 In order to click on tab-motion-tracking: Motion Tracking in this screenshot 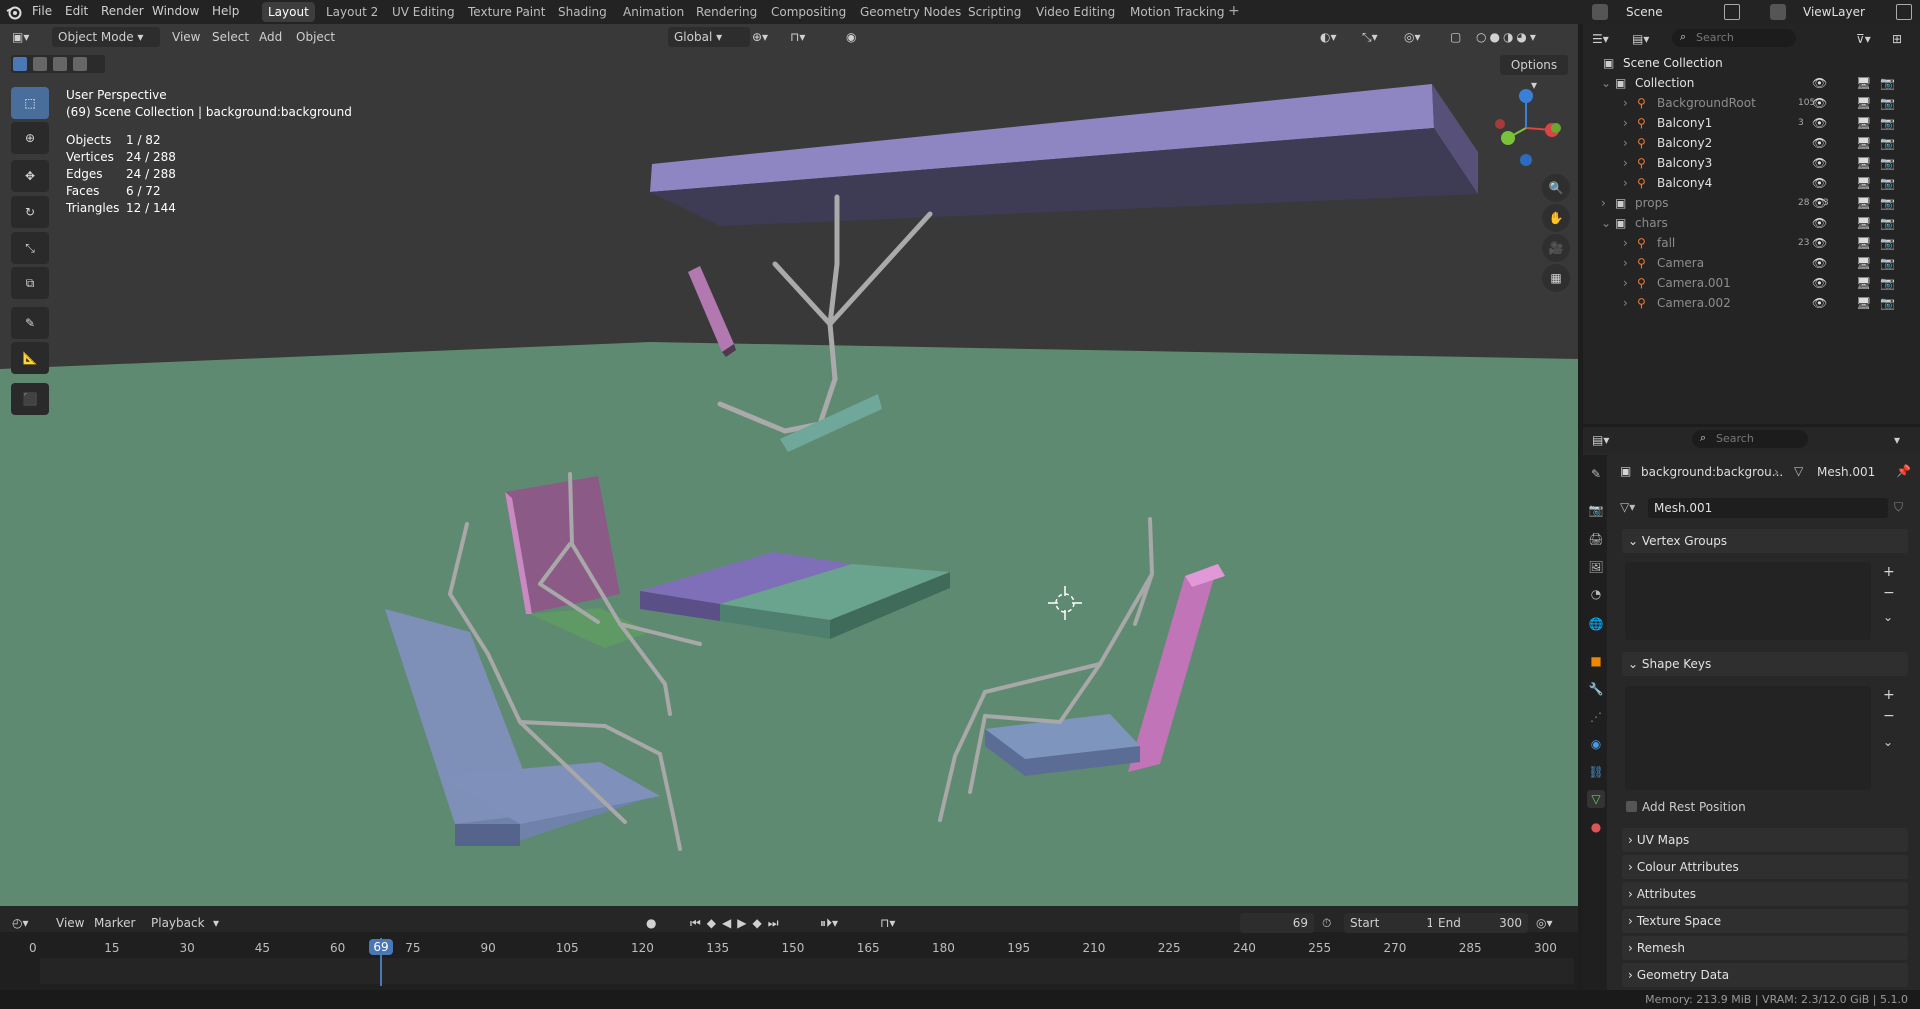, I will do `click(1177, 12)`.